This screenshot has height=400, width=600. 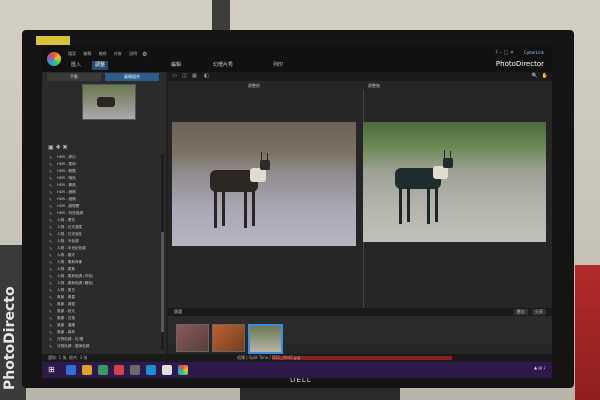 What do you see at coordinates (103, 318) in the screenshot?
I see `preset-item: 風景 - 日落` at bounding box center [103, 318].